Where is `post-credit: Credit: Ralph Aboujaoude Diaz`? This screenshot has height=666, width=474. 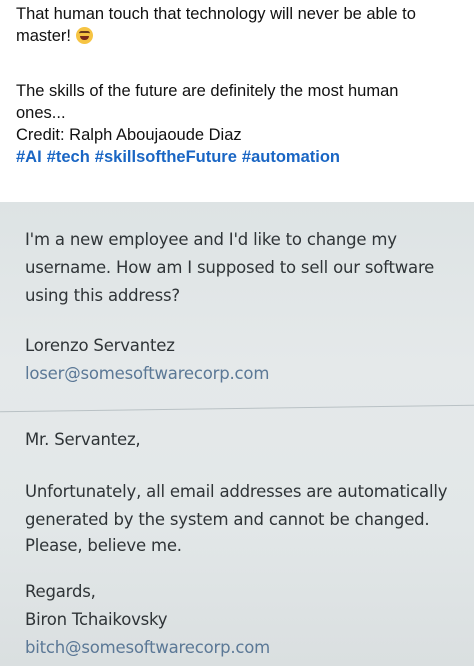
post-credit: Credit: Ralph Aboujaoude Diaz is located at coordinates (129, 135).